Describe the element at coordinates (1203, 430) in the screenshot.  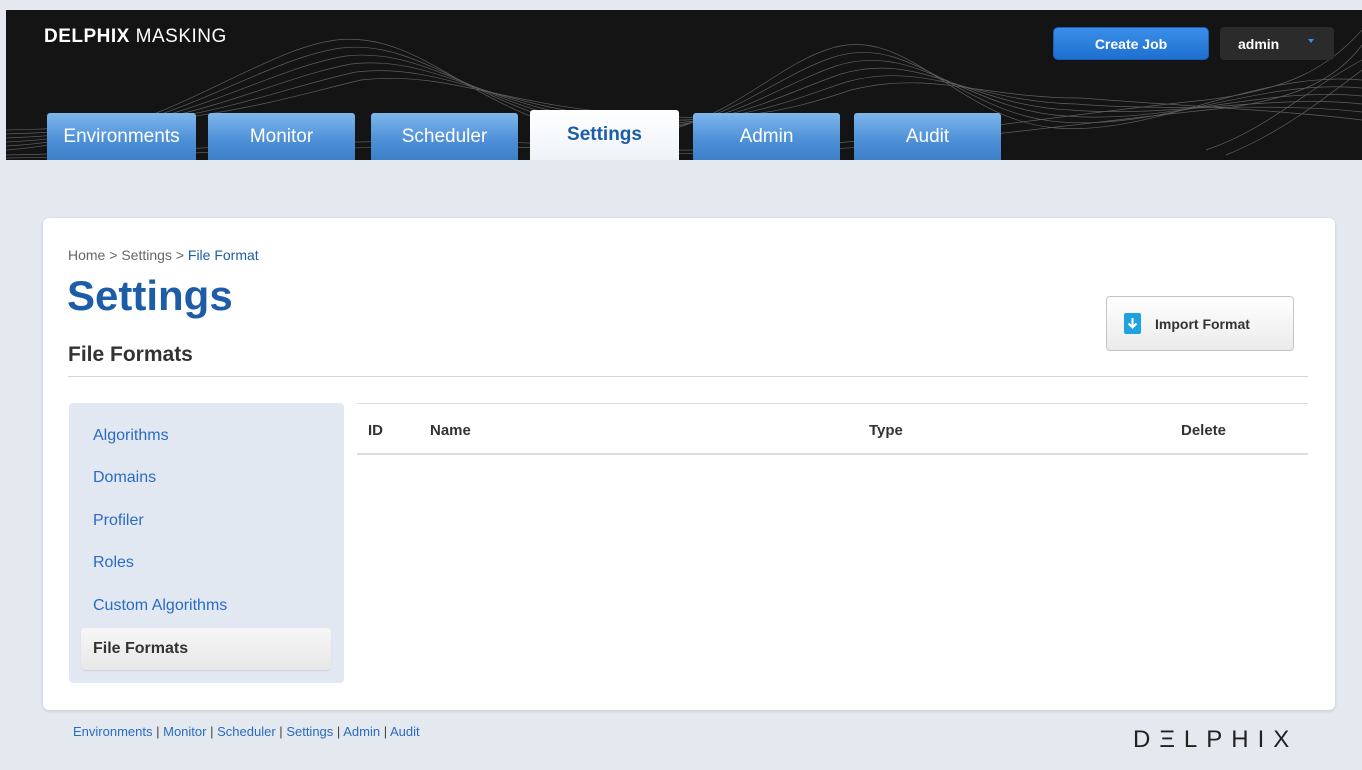
I see `column-header-delete: Delete` at that location.